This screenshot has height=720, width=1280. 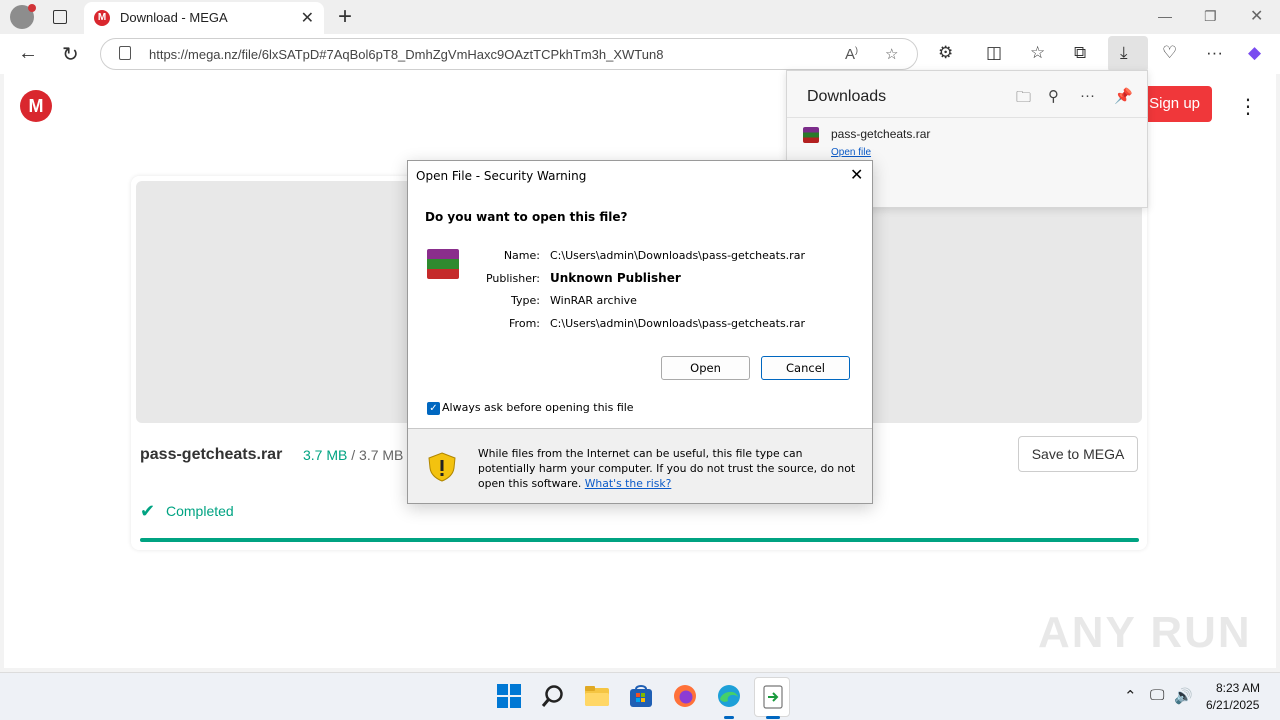 I want to click on save-to-mega-button: Save to MEGA, so click(x=1078, y=454).